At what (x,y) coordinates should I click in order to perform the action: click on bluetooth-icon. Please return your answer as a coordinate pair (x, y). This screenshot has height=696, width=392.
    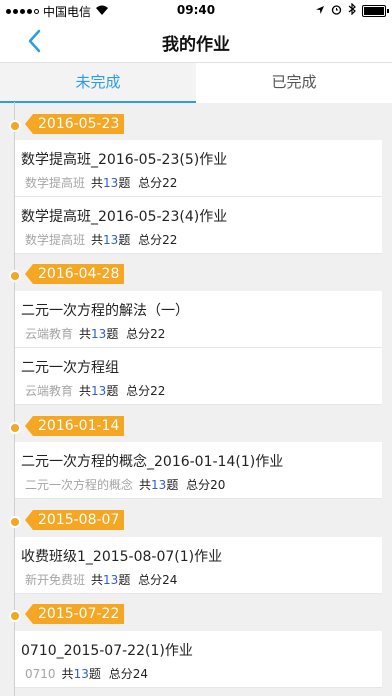
    Looking at the image, I should click on (352, 10).